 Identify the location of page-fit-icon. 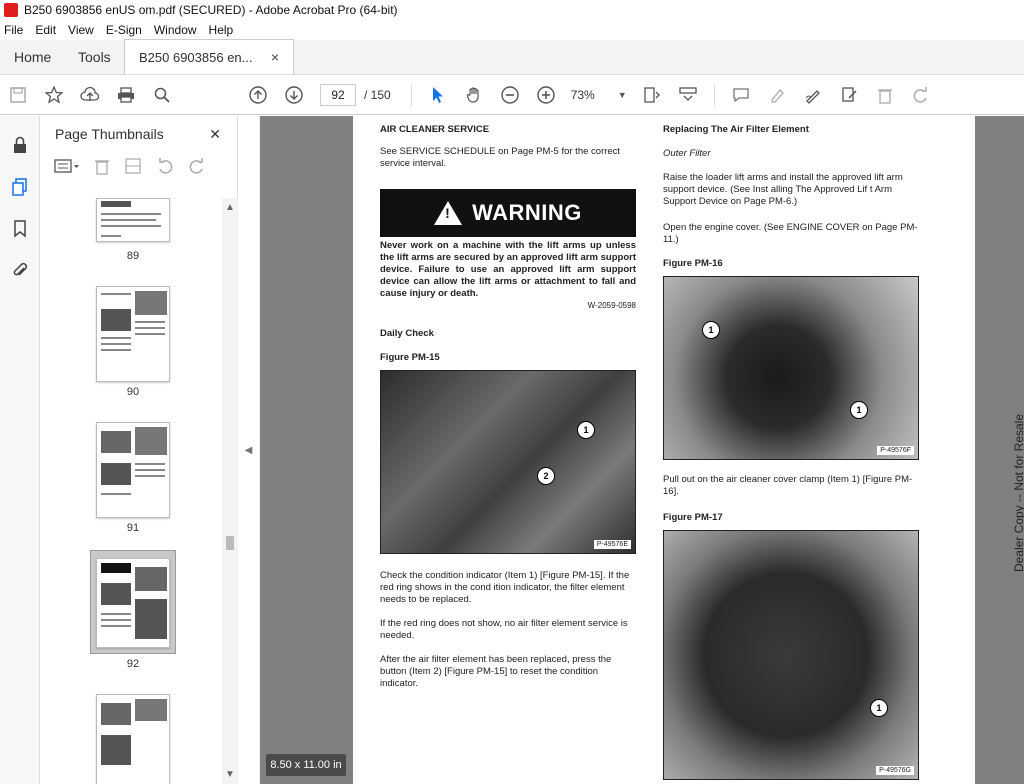
(652, 95).